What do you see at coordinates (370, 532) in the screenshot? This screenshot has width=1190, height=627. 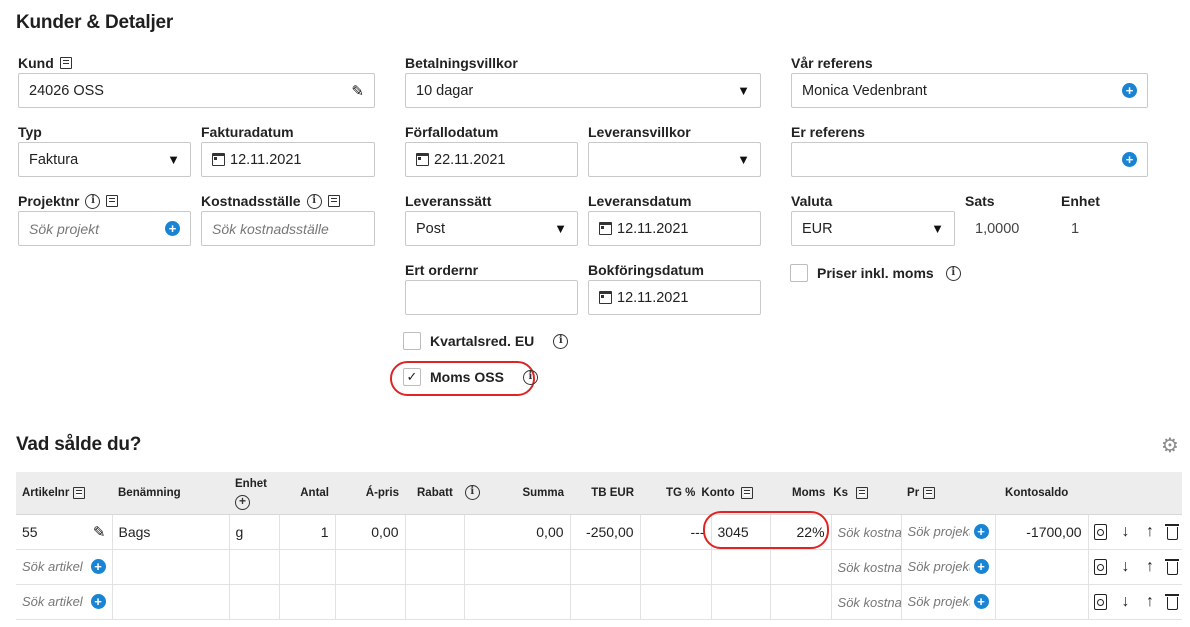 I see `apris-cell: 0,00` at bounding box center [370, 532].